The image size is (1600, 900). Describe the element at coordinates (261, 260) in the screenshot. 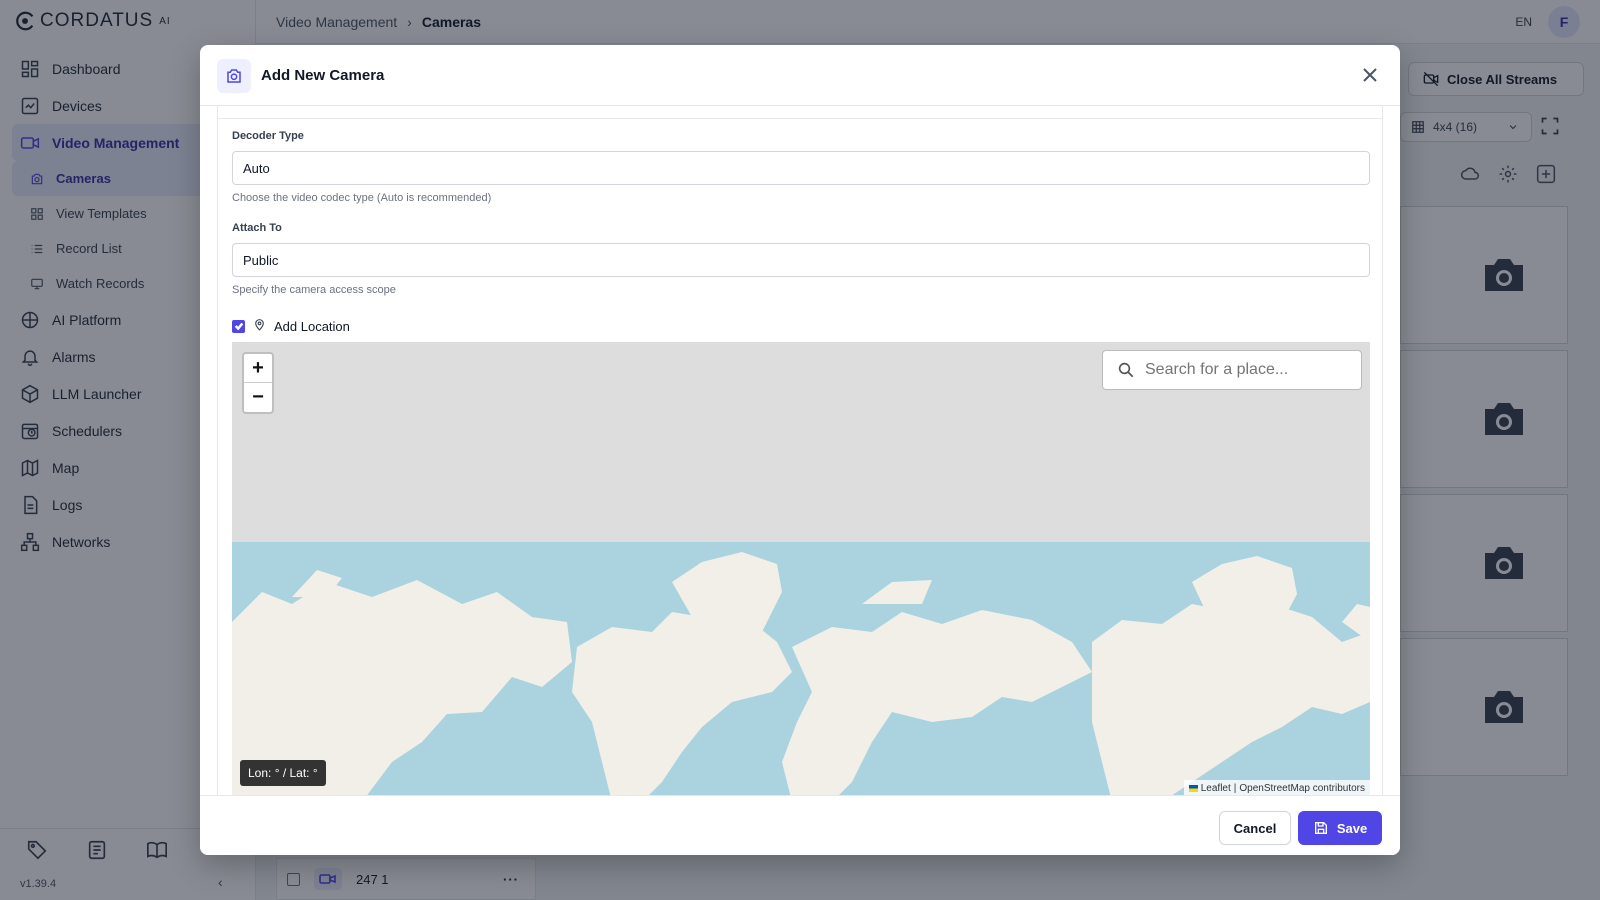

I see `attach-to-value: Public` at that location.